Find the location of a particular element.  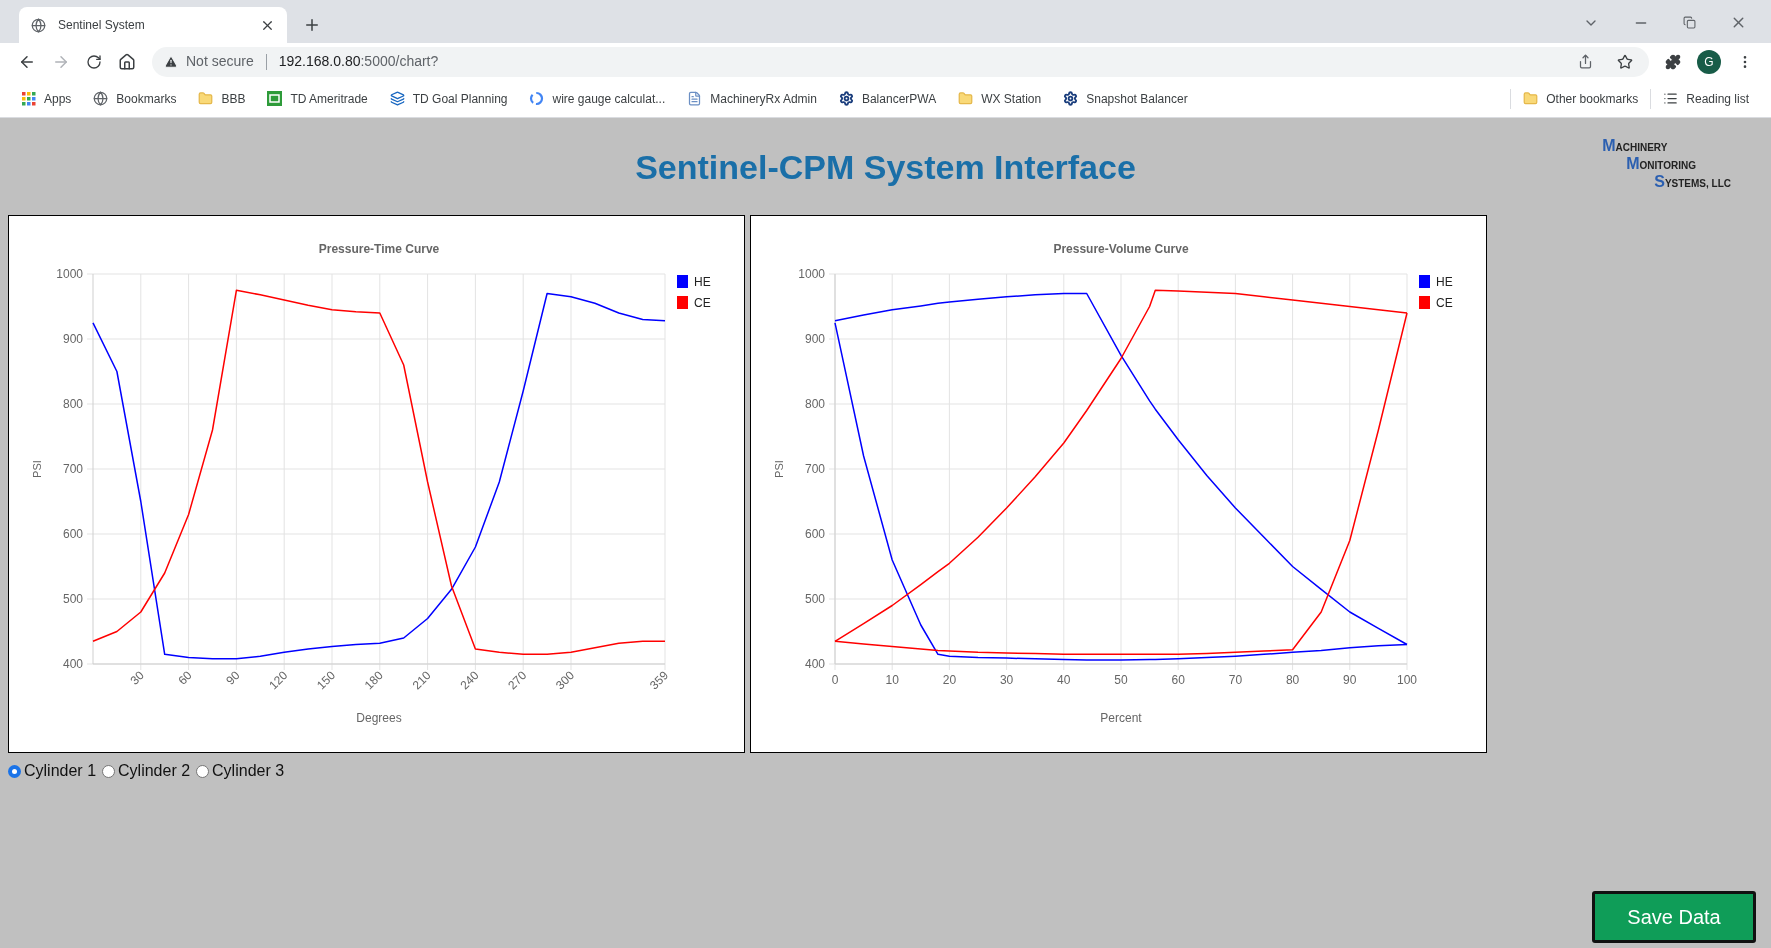

button-label: Reading list is located at coordinates (1717, 99).